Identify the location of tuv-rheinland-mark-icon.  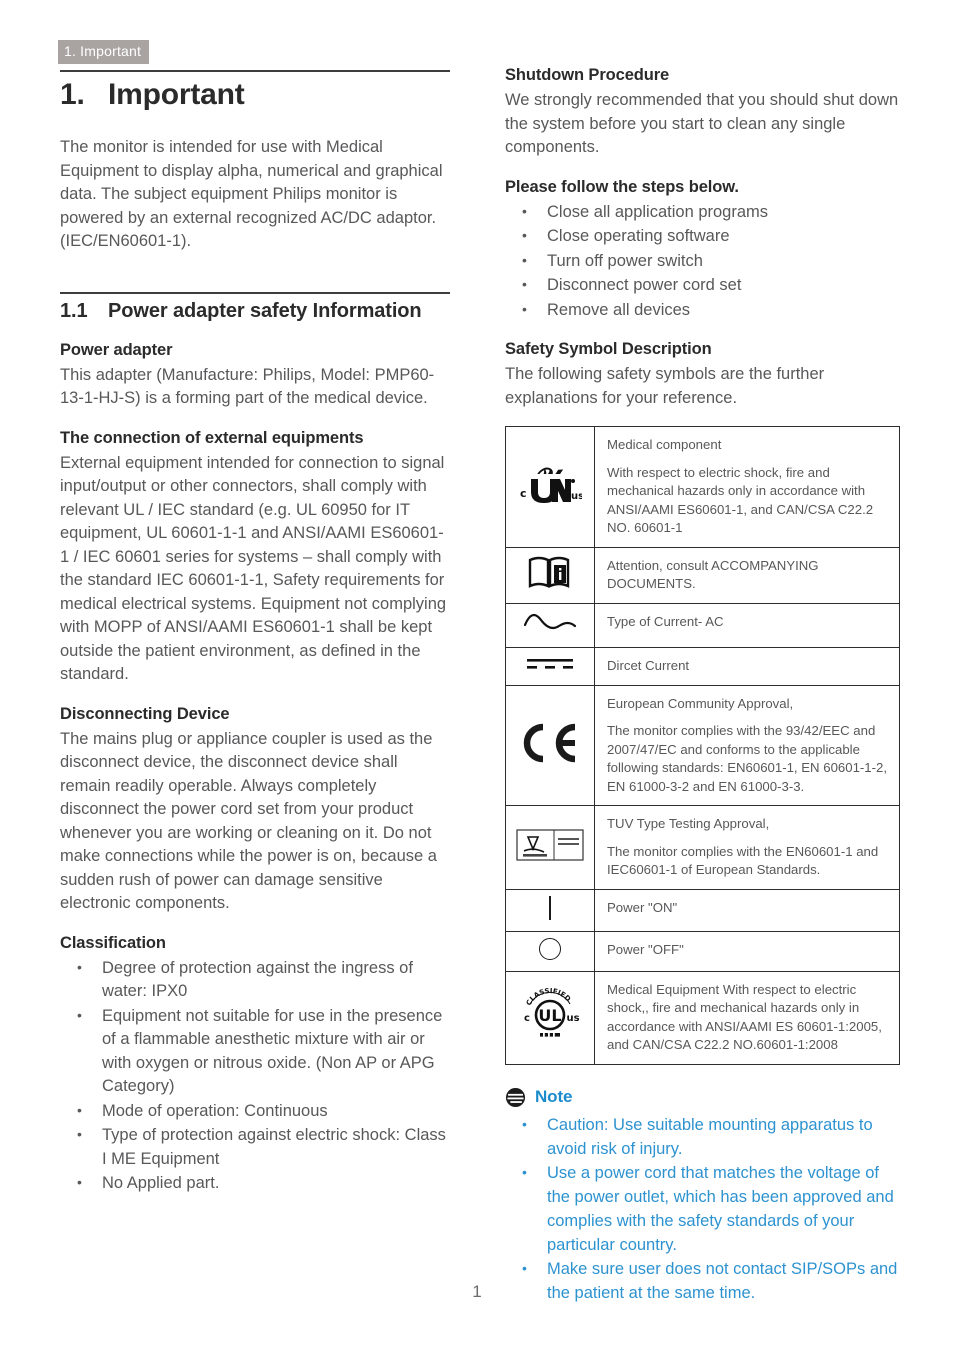
(550, 847).